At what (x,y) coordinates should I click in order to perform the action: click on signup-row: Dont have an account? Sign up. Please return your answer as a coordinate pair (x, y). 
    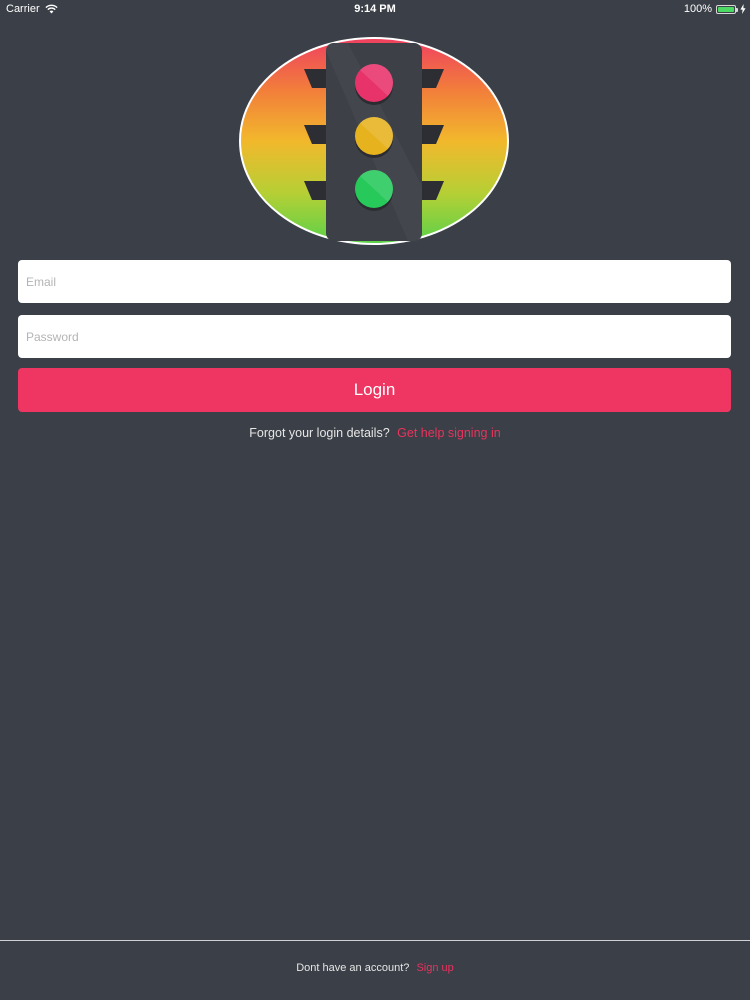
    Looking at the image, I should click on (375, 968).